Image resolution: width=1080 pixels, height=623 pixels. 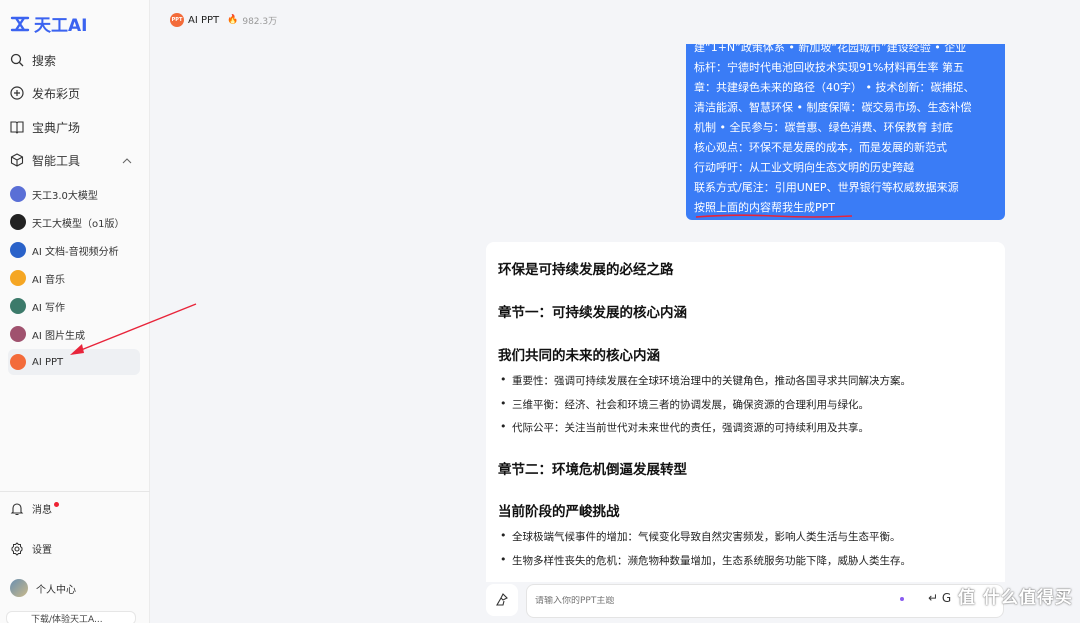 What do you see at coordinates (65, 196) in the screenshot?
I see `tool-label: 天工3.0大模型` at bounding box center [65, 196].